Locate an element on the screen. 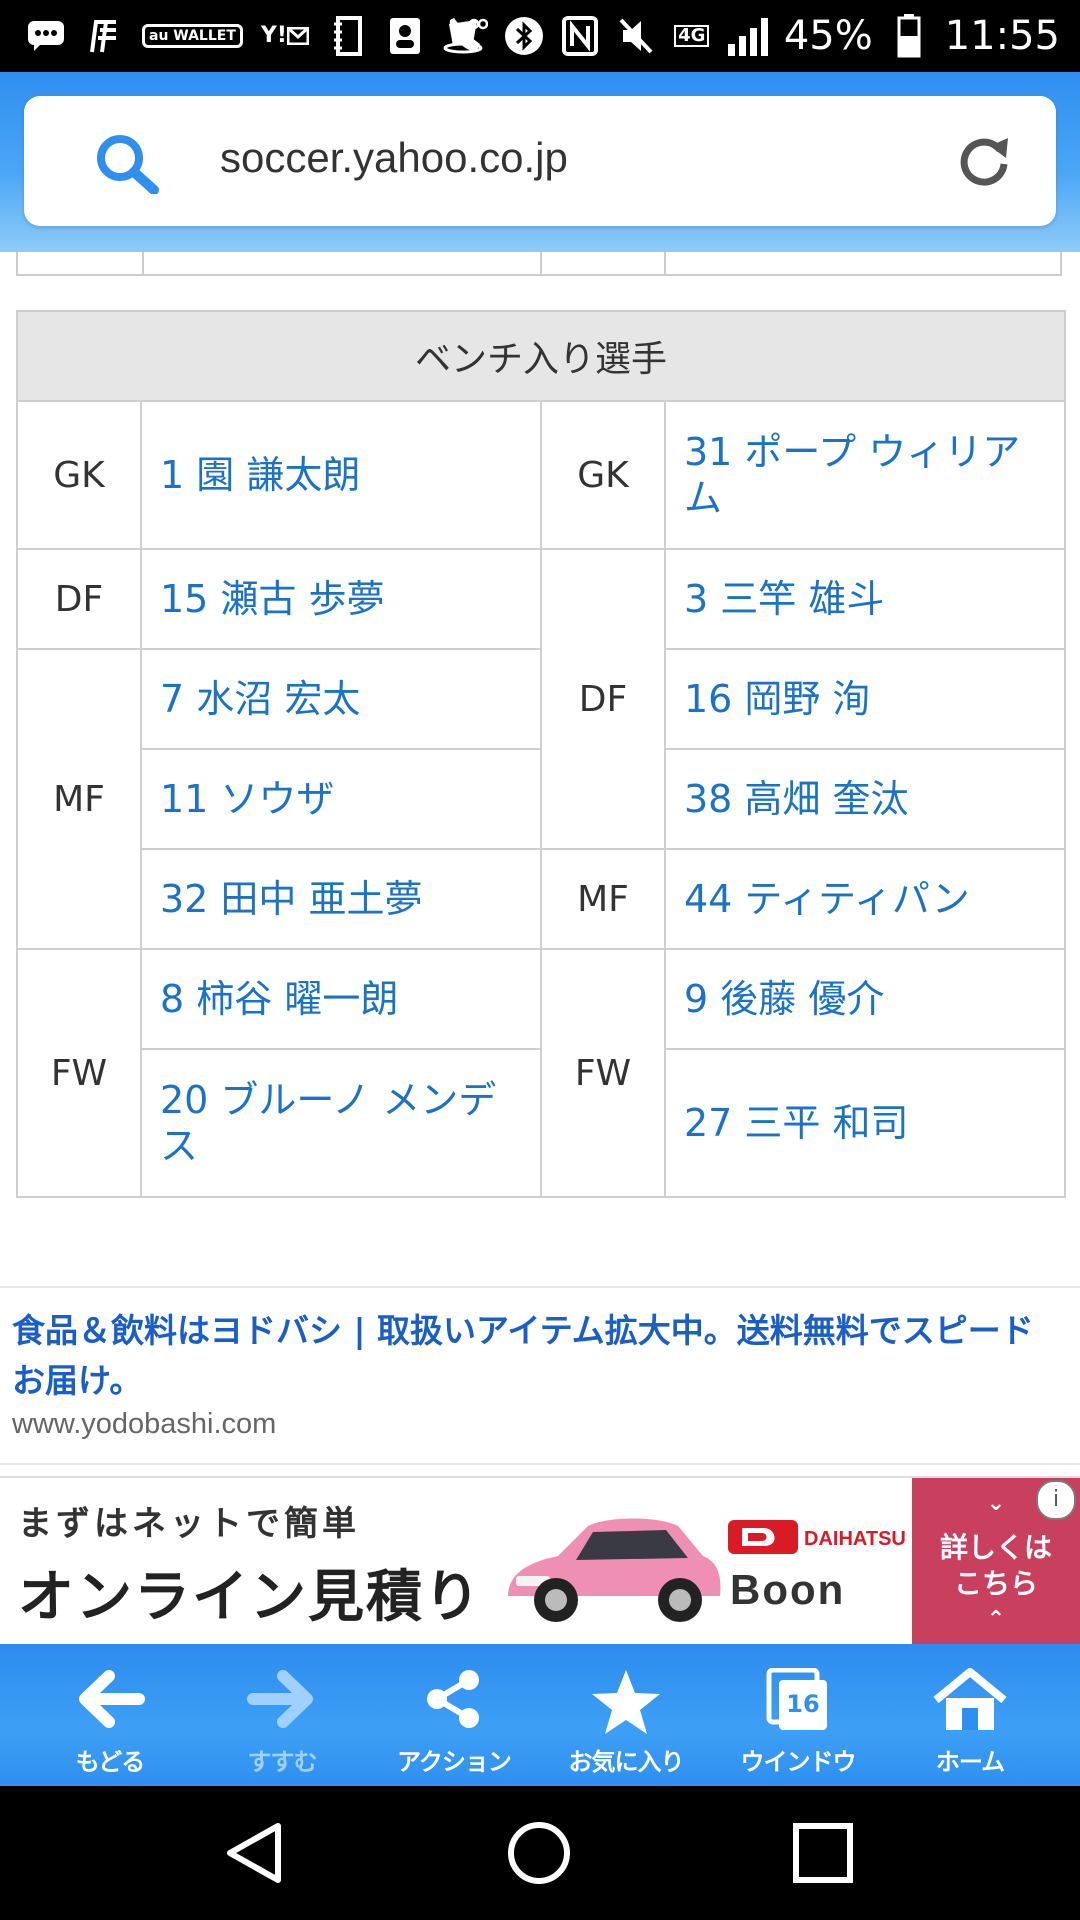 The image size is (1080, 1920). search-icon is located at coordinates (127, 165).